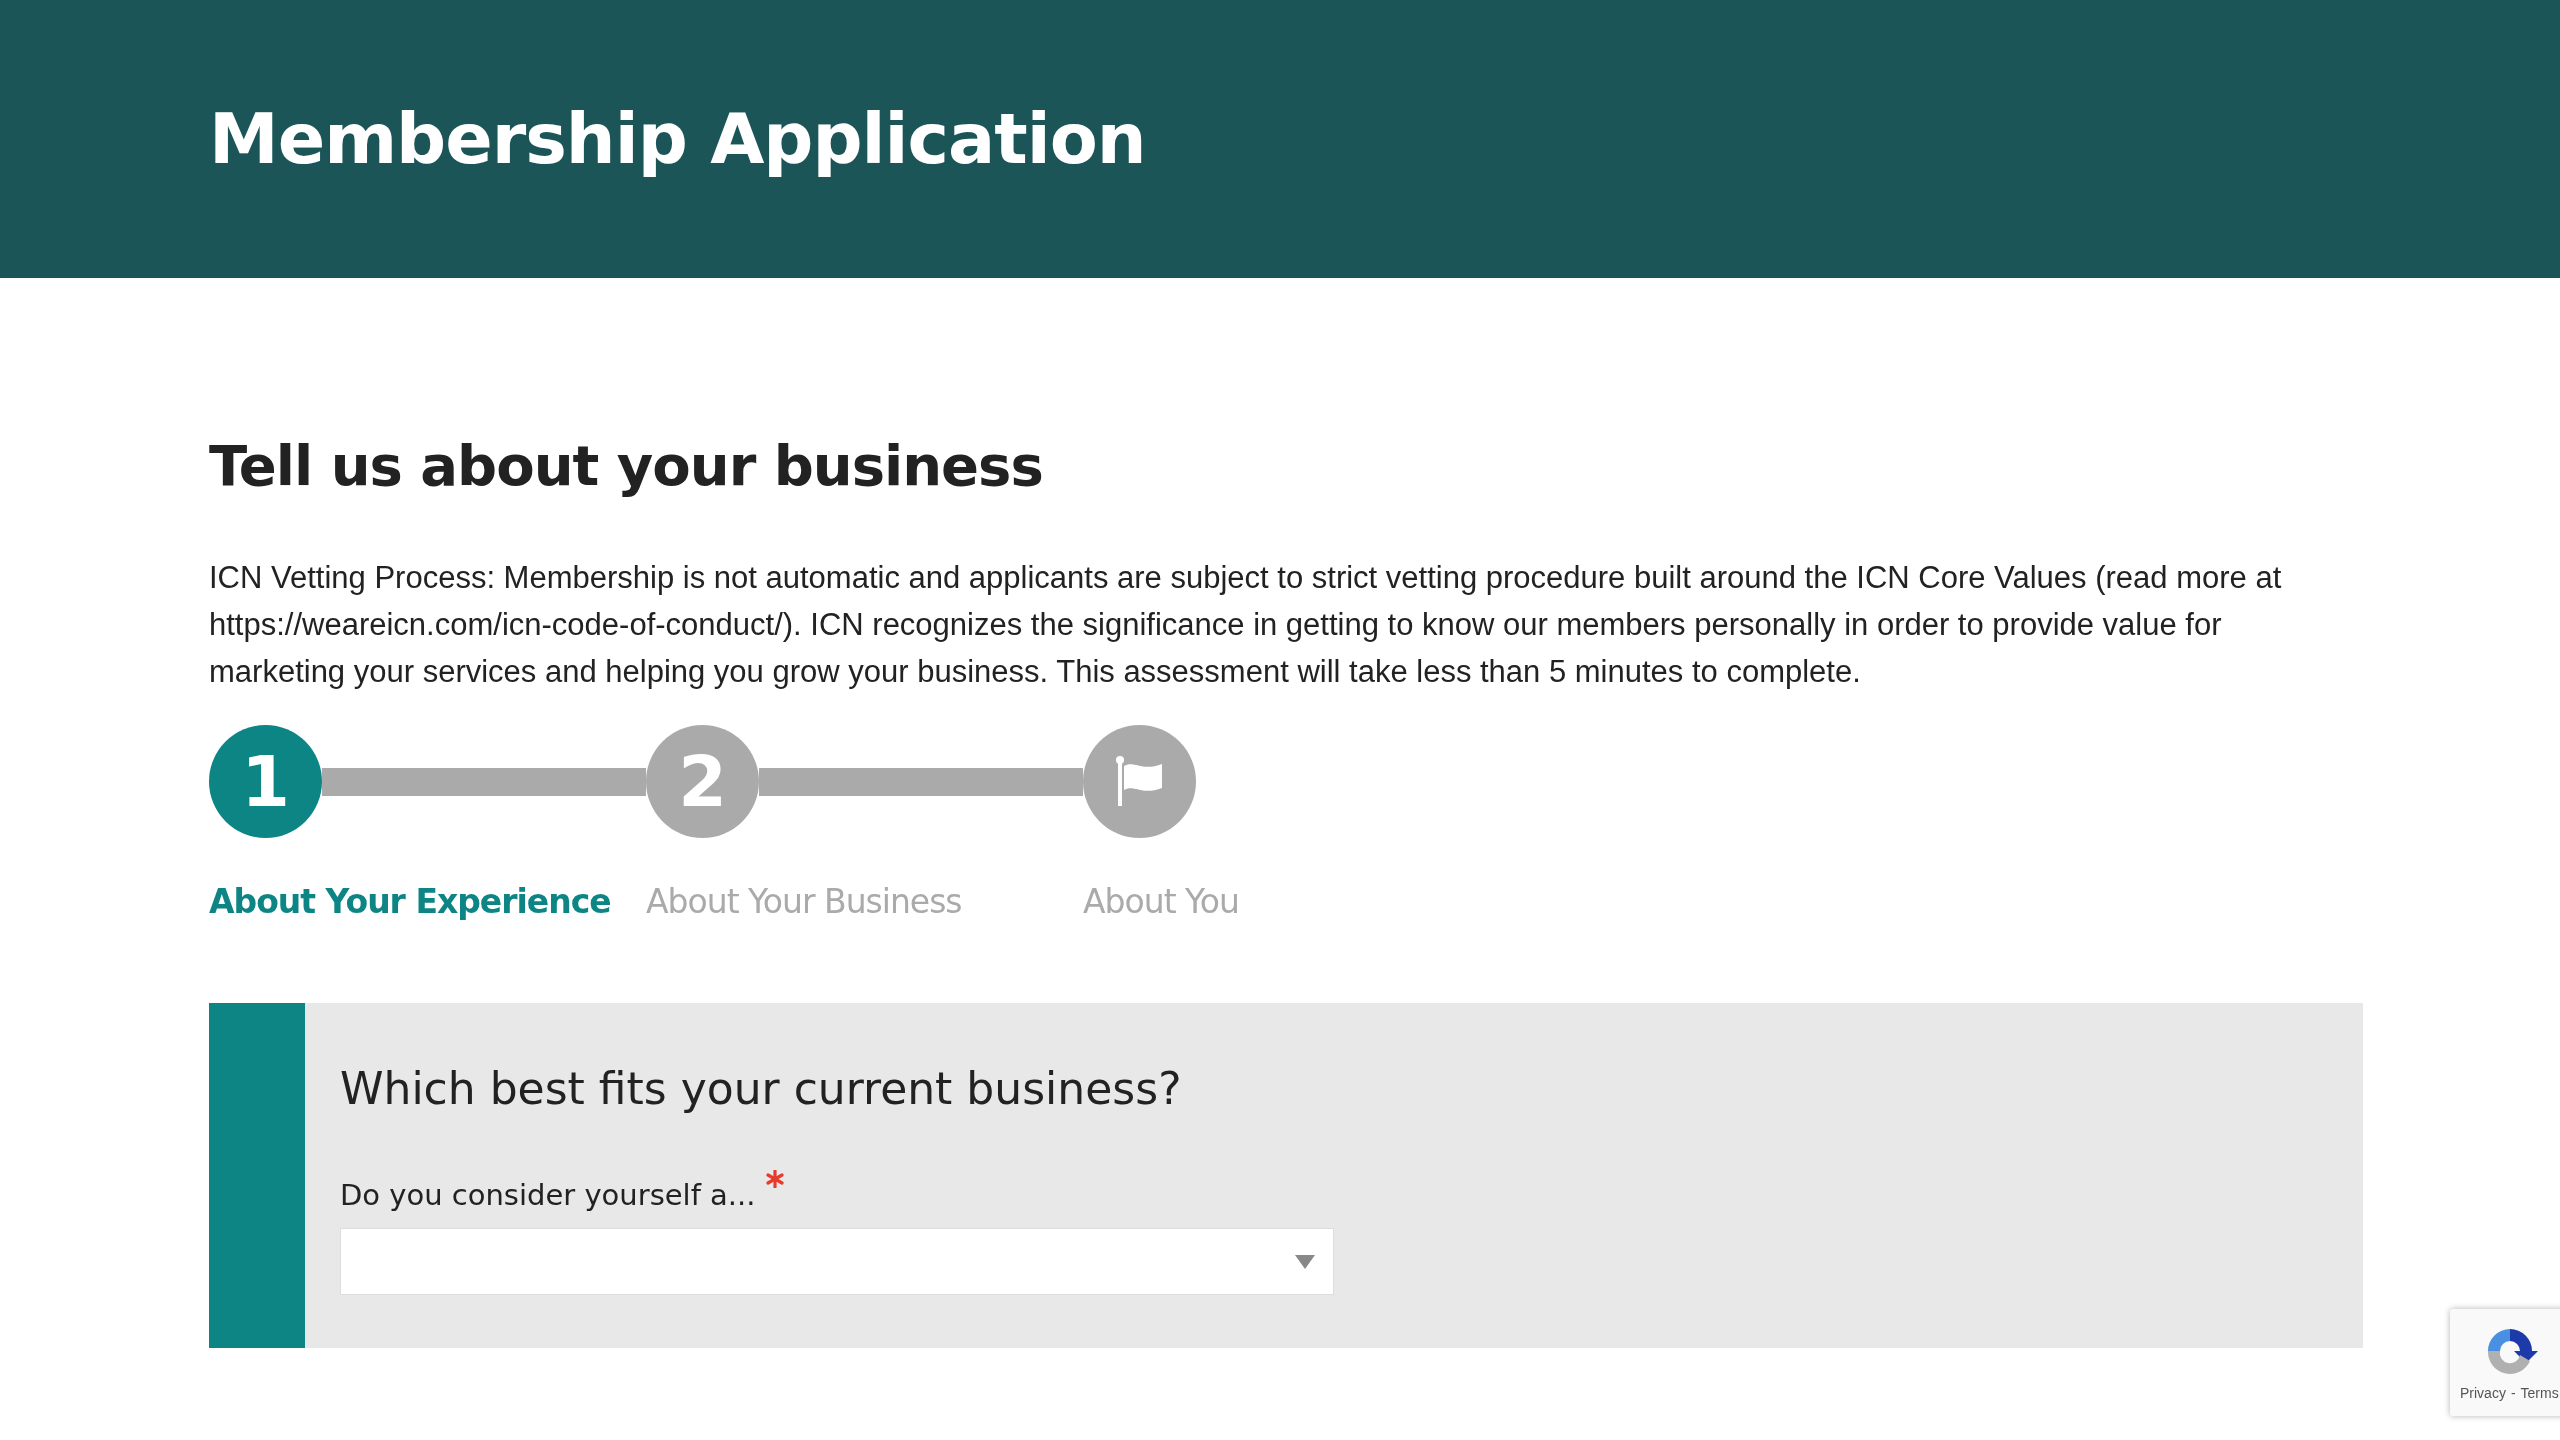 Image resolution: width=2560 pixels, height=1440 pixels. Describe the element at coordinates (677, 139) in the screenshot. I see `page-title: Membership Application` at that location.